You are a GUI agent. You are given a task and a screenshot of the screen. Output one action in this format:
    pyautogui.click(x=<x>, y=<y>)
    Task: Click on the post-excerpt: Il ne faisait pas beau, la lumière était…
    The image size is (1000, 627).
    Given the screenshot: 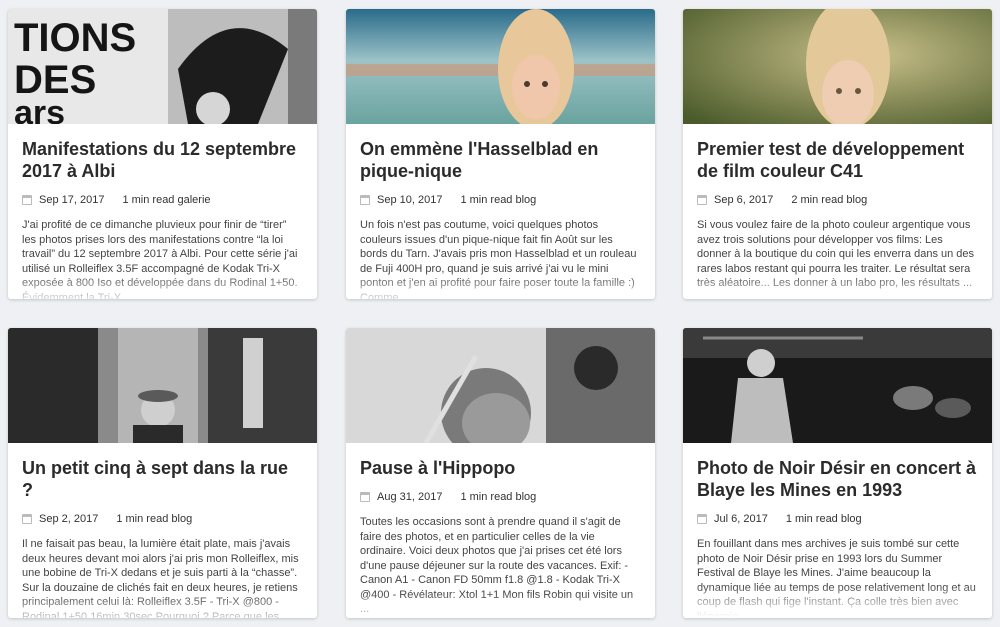 What is the action you would take?
    pyautogui.click(x=162, y=577)
    